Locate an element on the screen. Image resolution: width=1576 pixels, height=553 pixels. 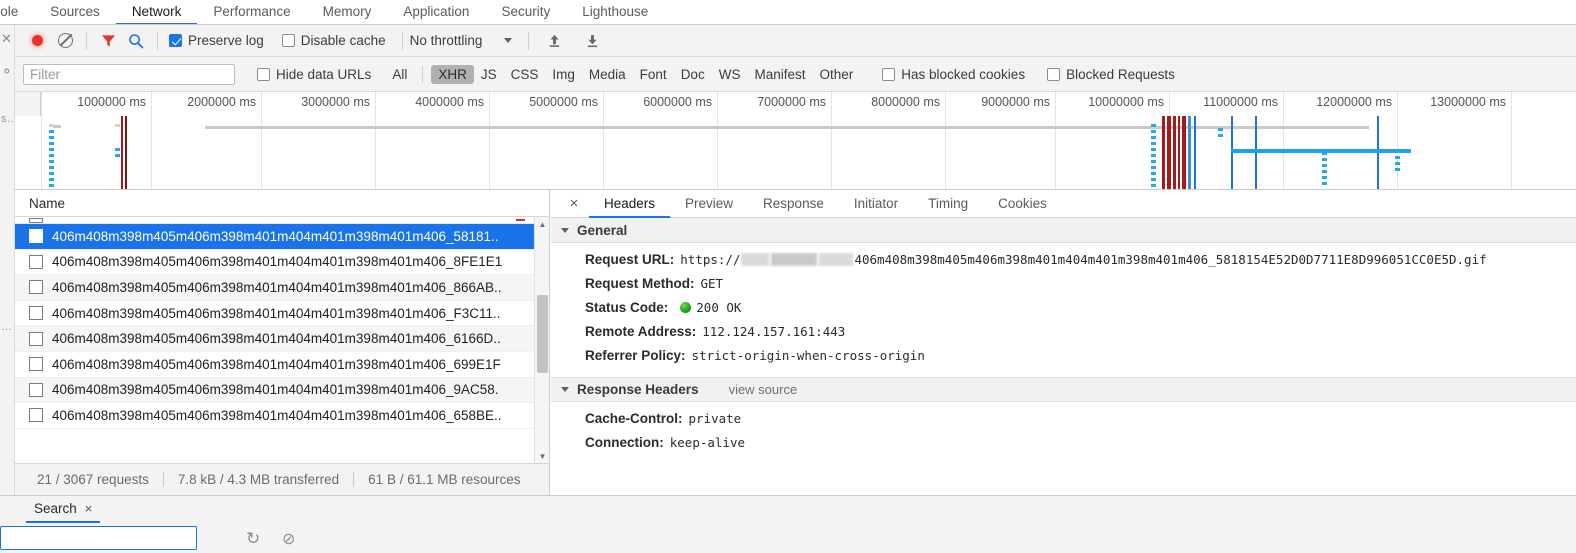
request-method-row: Request Method: GET is located at coordinates (1063, 284).